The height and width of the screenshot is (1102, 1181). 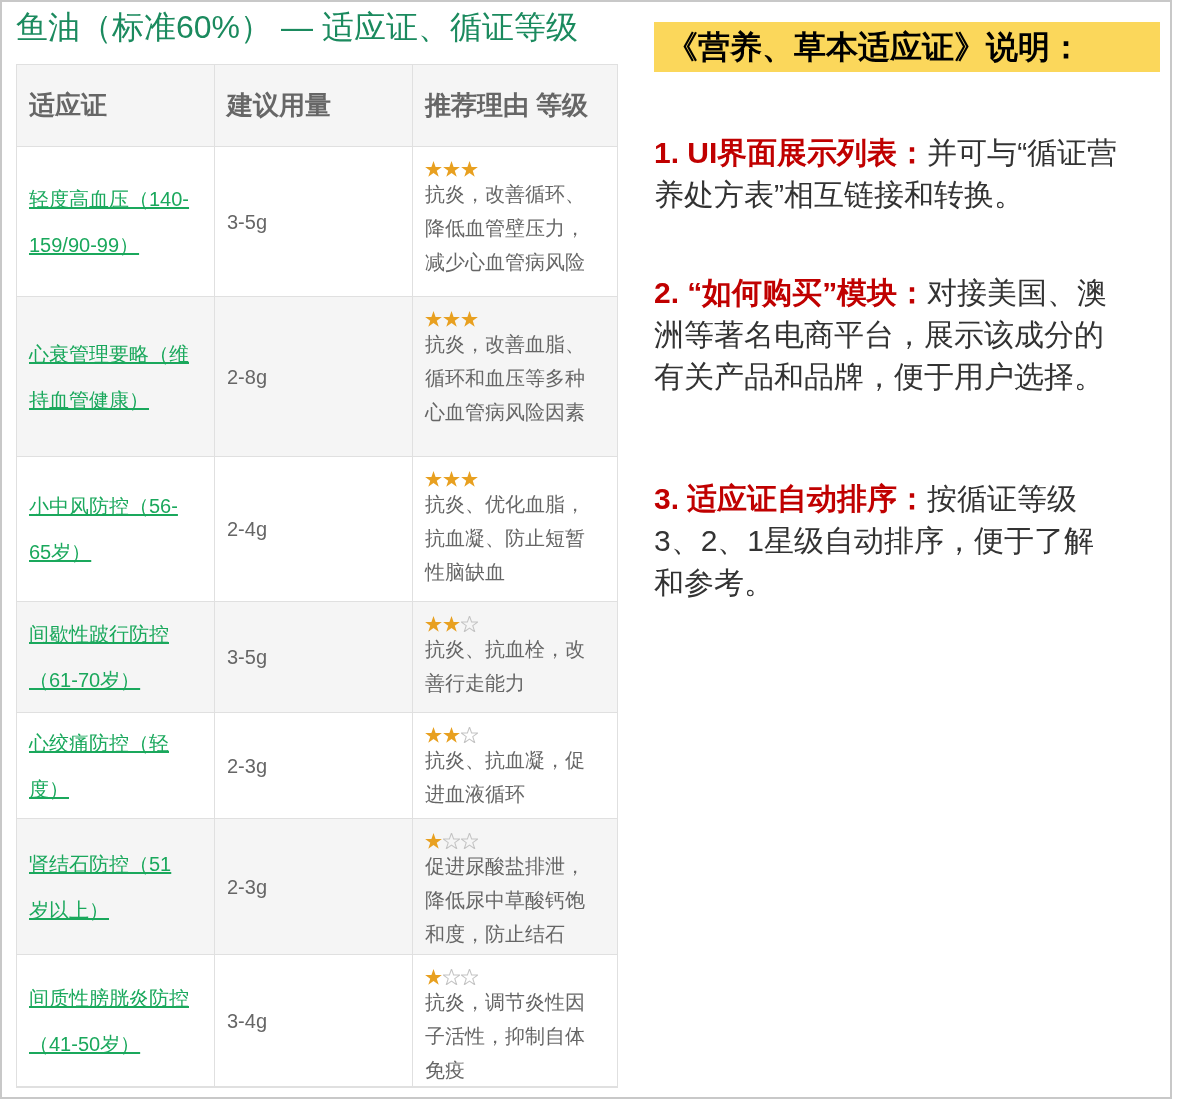 What do you see at coordinates (505, 228) in the screenshot?
I see `reason-text: 抗炎，改善循环、降低血管壁压力，减少心血管病风险` at bounding box center [505, 228].